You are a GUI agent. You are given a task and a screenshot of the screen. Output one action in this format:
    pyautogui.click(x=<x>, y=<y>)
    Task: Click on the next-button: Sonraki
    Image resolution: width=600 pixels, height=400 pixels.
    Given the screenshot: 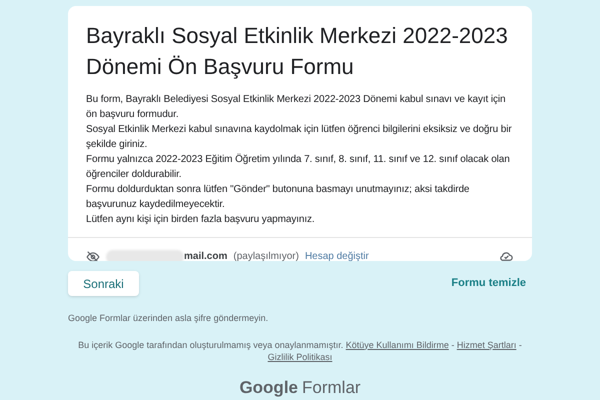 What is the action you would take?
    pyautogui.click(x=103, y=283)
    